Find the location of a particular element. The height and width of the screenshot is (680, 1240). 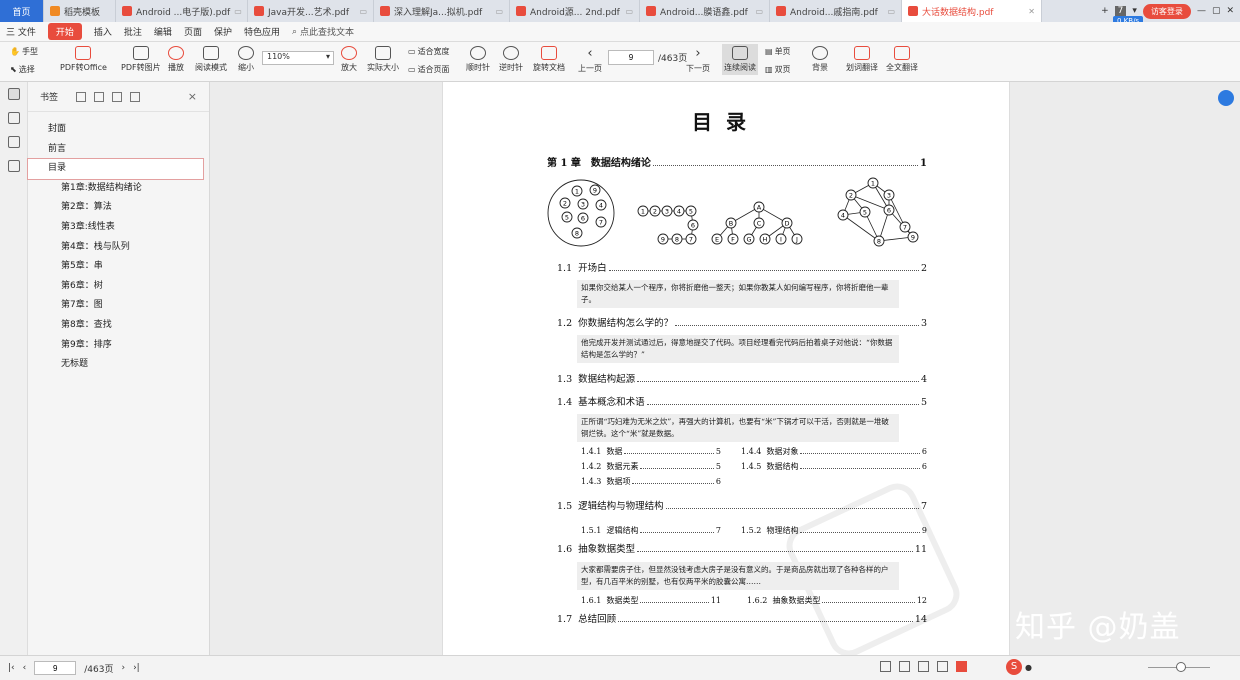

play-view-icon is located at coordinates (961, 666).